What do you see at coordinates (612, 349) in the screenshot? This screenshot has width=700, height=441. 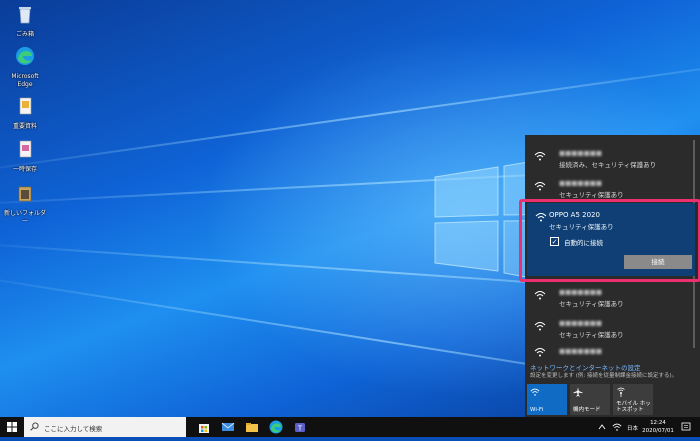 I see `network-item: ■■■■■■■` at bounding box center [612, 349].